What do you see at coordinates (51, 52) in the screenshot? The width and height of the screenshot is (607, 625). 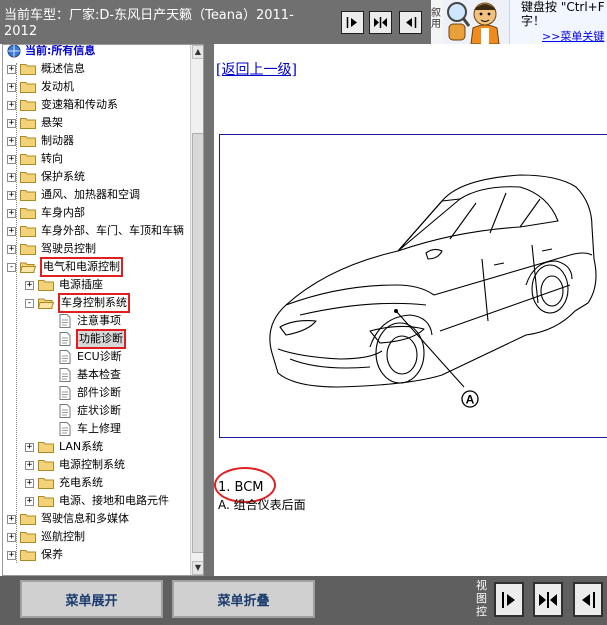 I see `tree-root: 当前:所有信息` at bounding box center [51, 52].